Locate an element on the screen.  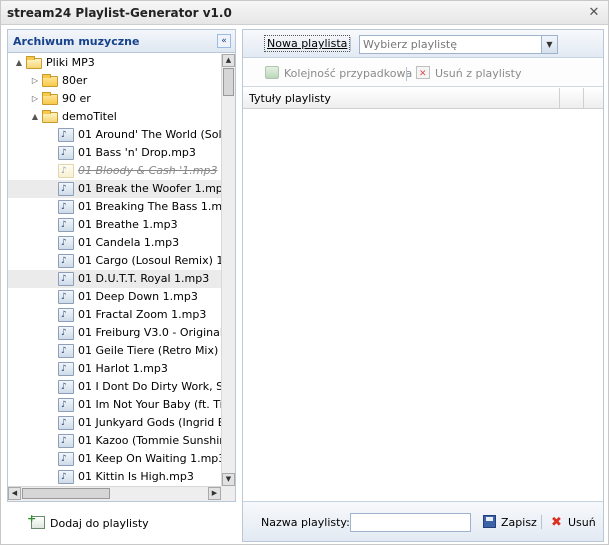
tree-file: ♪ 01 Bloody & Cash '1.mp3 is located at coordinates (114, 171).